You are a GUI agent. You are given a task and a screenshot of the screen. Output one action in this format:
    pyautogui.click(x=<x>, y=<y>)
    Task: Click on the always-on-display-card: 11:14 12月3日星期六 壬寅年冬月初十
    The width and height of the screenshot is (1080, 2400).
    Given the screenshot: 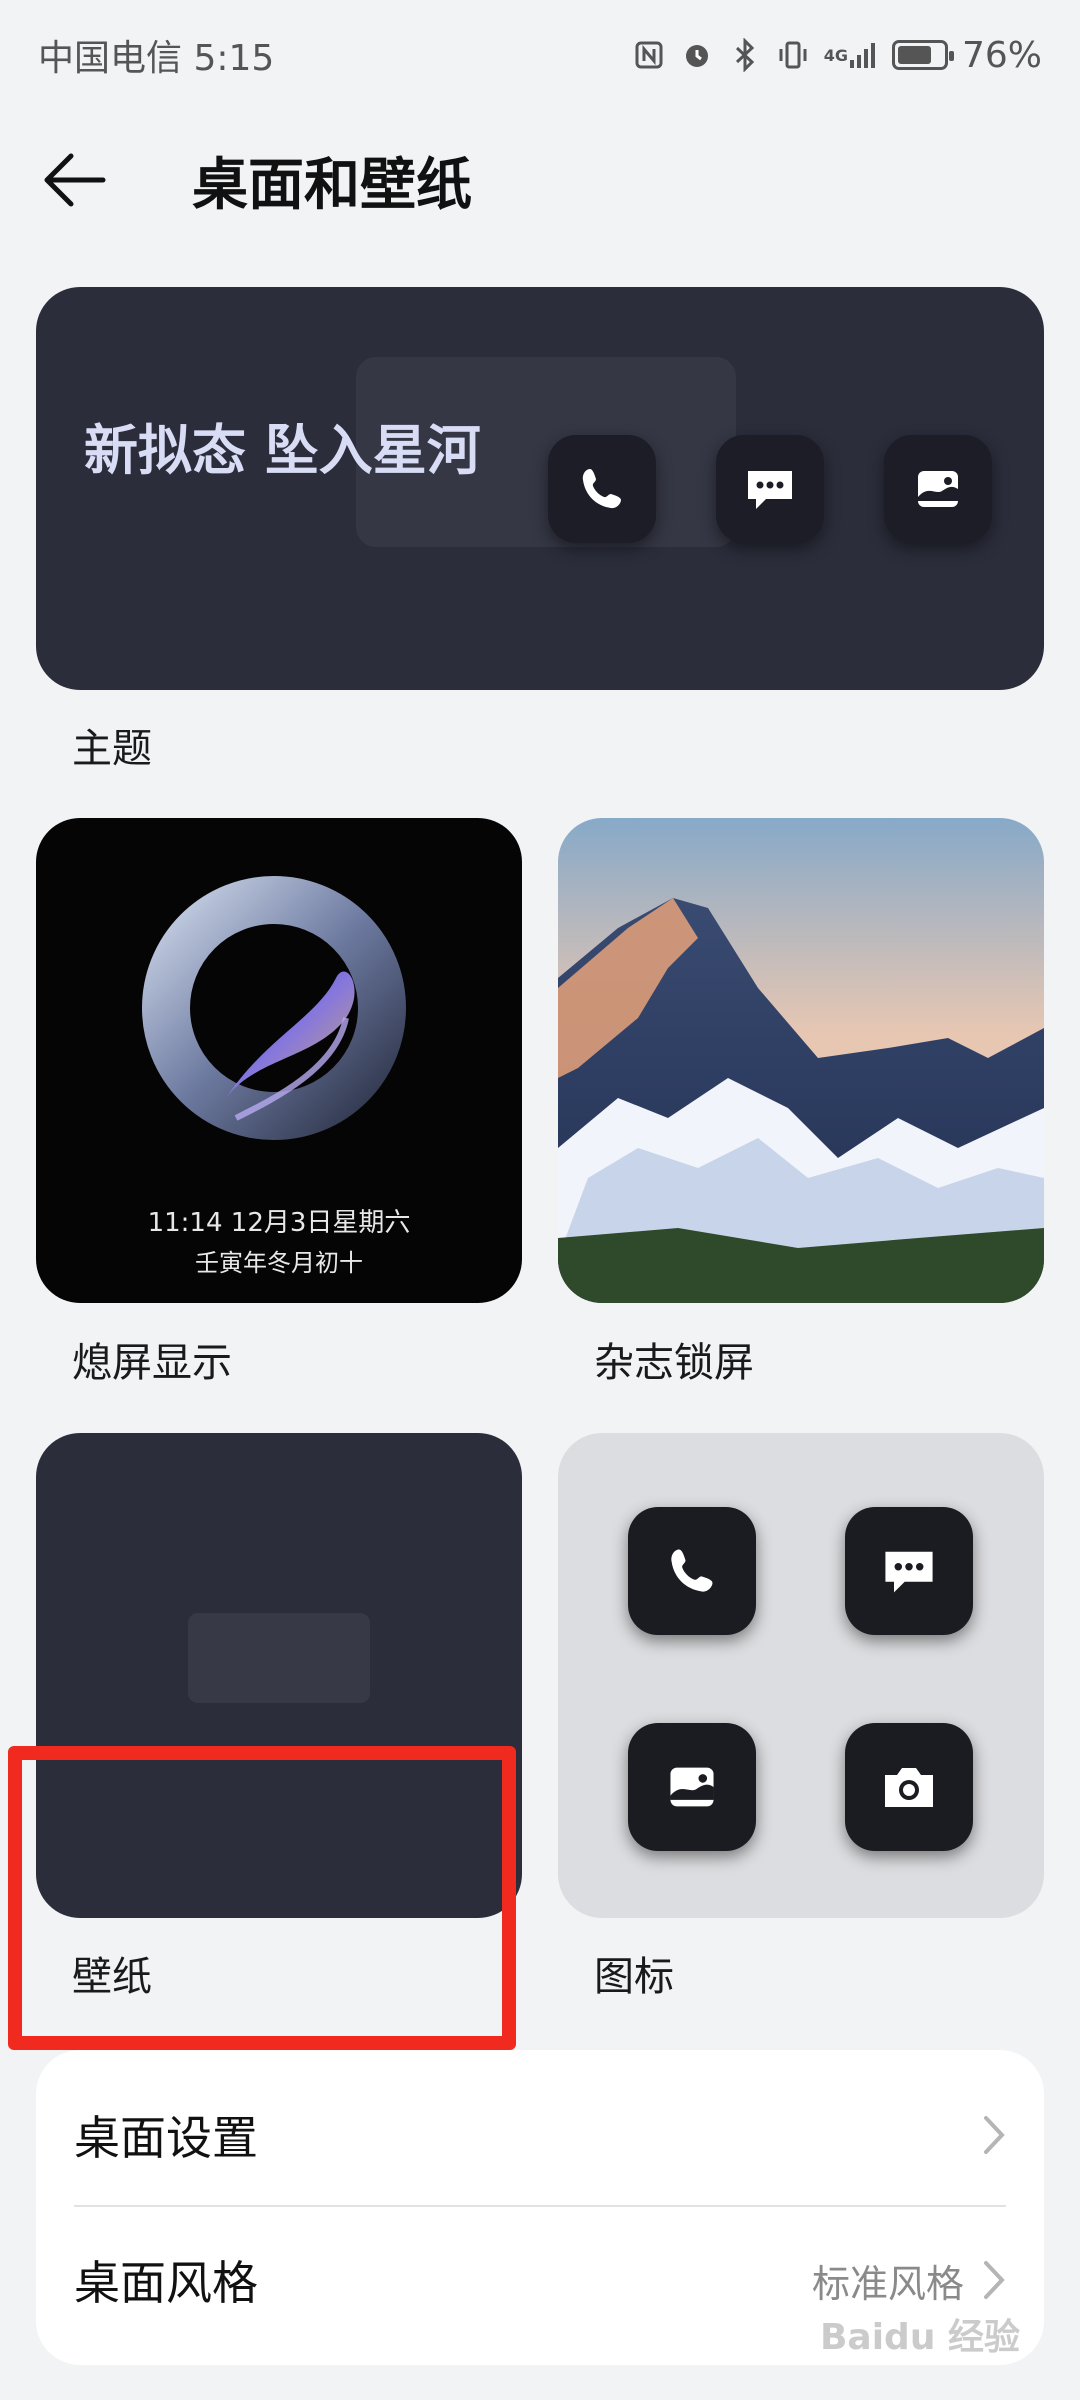 What is the action you would take?
    pyautogui.click(x=279, y=1060)
    